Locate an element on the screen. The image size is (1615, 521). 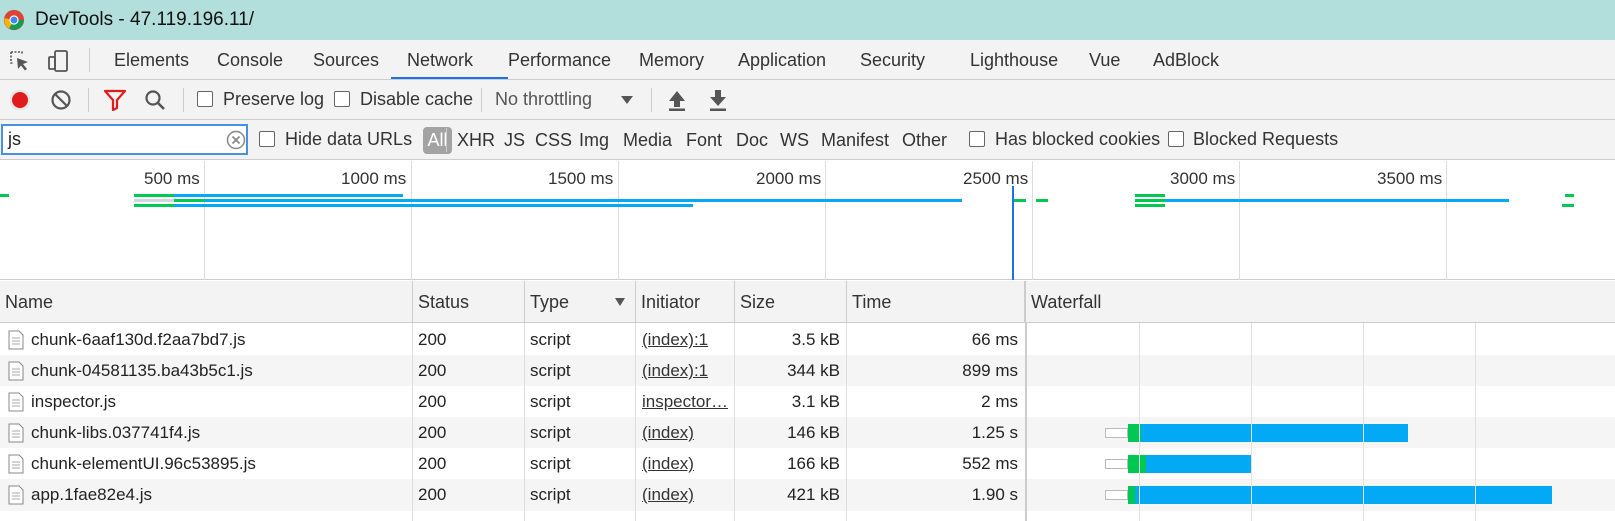
filter-type-doc: Doc is located at coordinates (752, 140).